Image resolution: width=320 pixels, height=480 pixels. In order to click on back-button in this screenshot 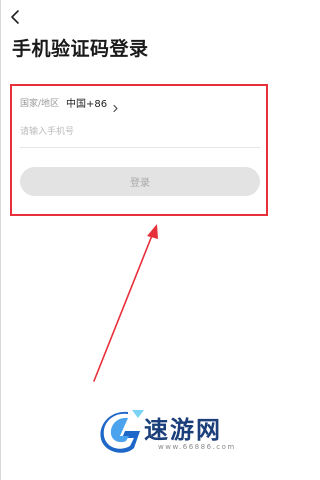, I will do `click(15, 17)`.